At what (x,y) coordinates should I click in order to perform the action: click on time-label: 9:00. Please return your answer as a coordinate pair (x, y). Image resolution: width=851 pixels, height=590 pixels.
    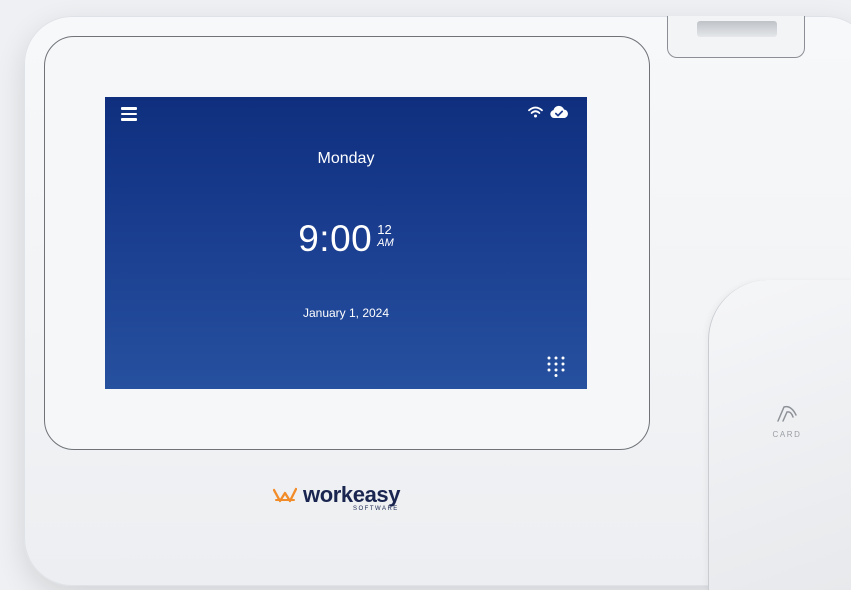
    Looking at the image, I should click on (335, 238).